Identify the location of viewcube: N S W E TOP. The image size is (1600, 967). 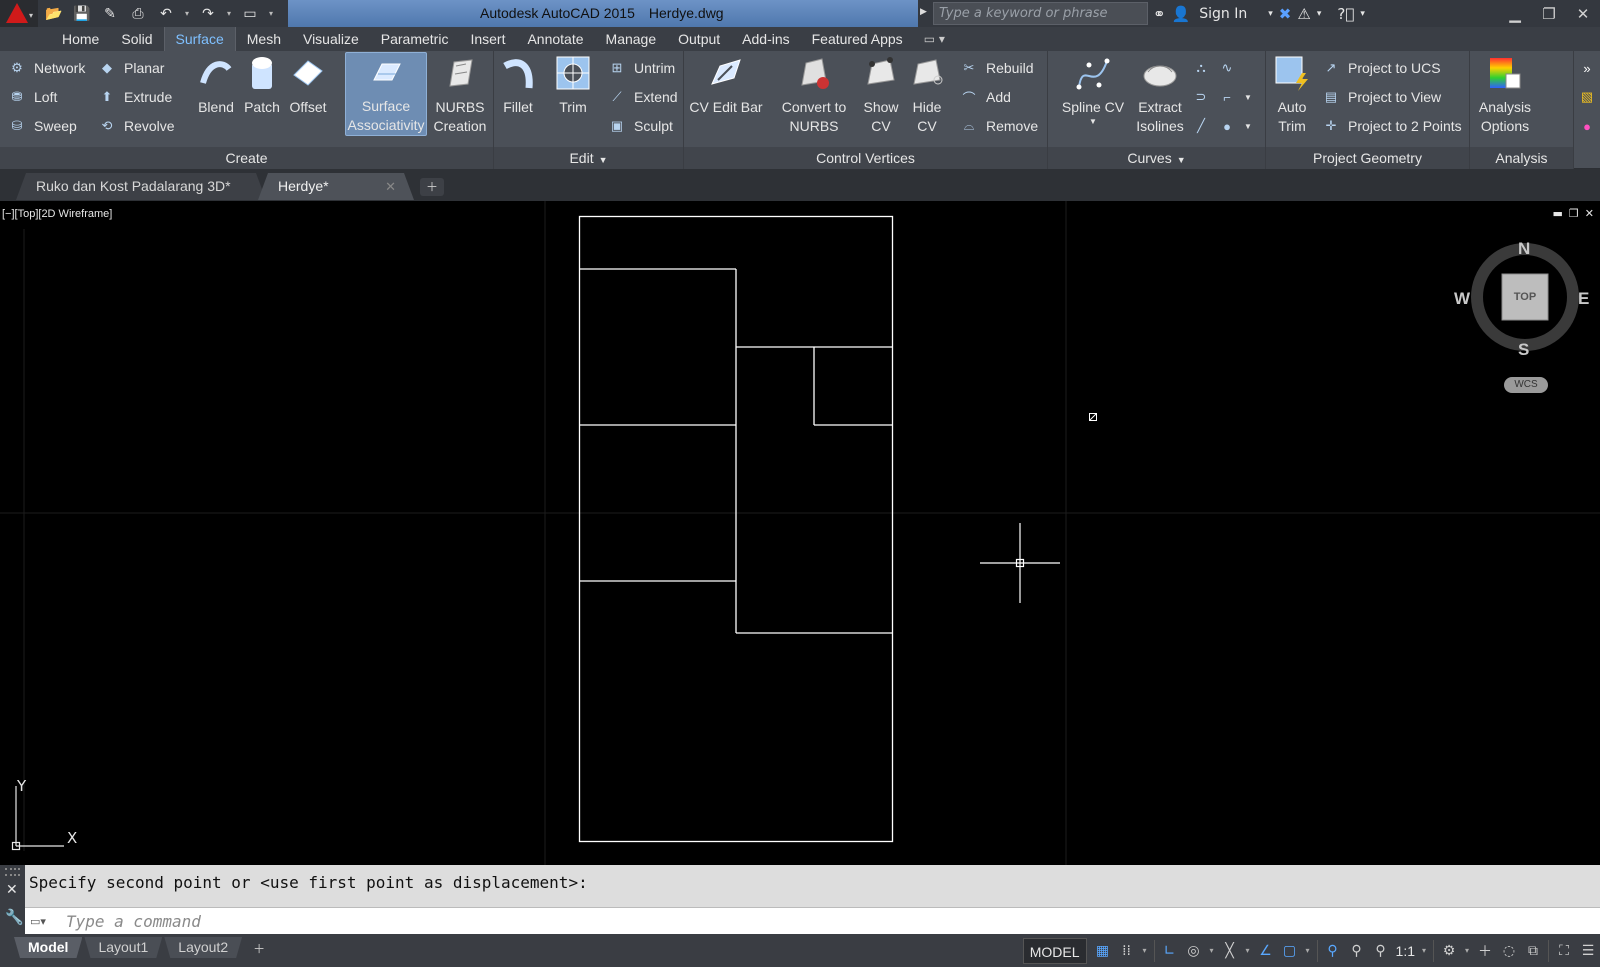
(1522, 315).